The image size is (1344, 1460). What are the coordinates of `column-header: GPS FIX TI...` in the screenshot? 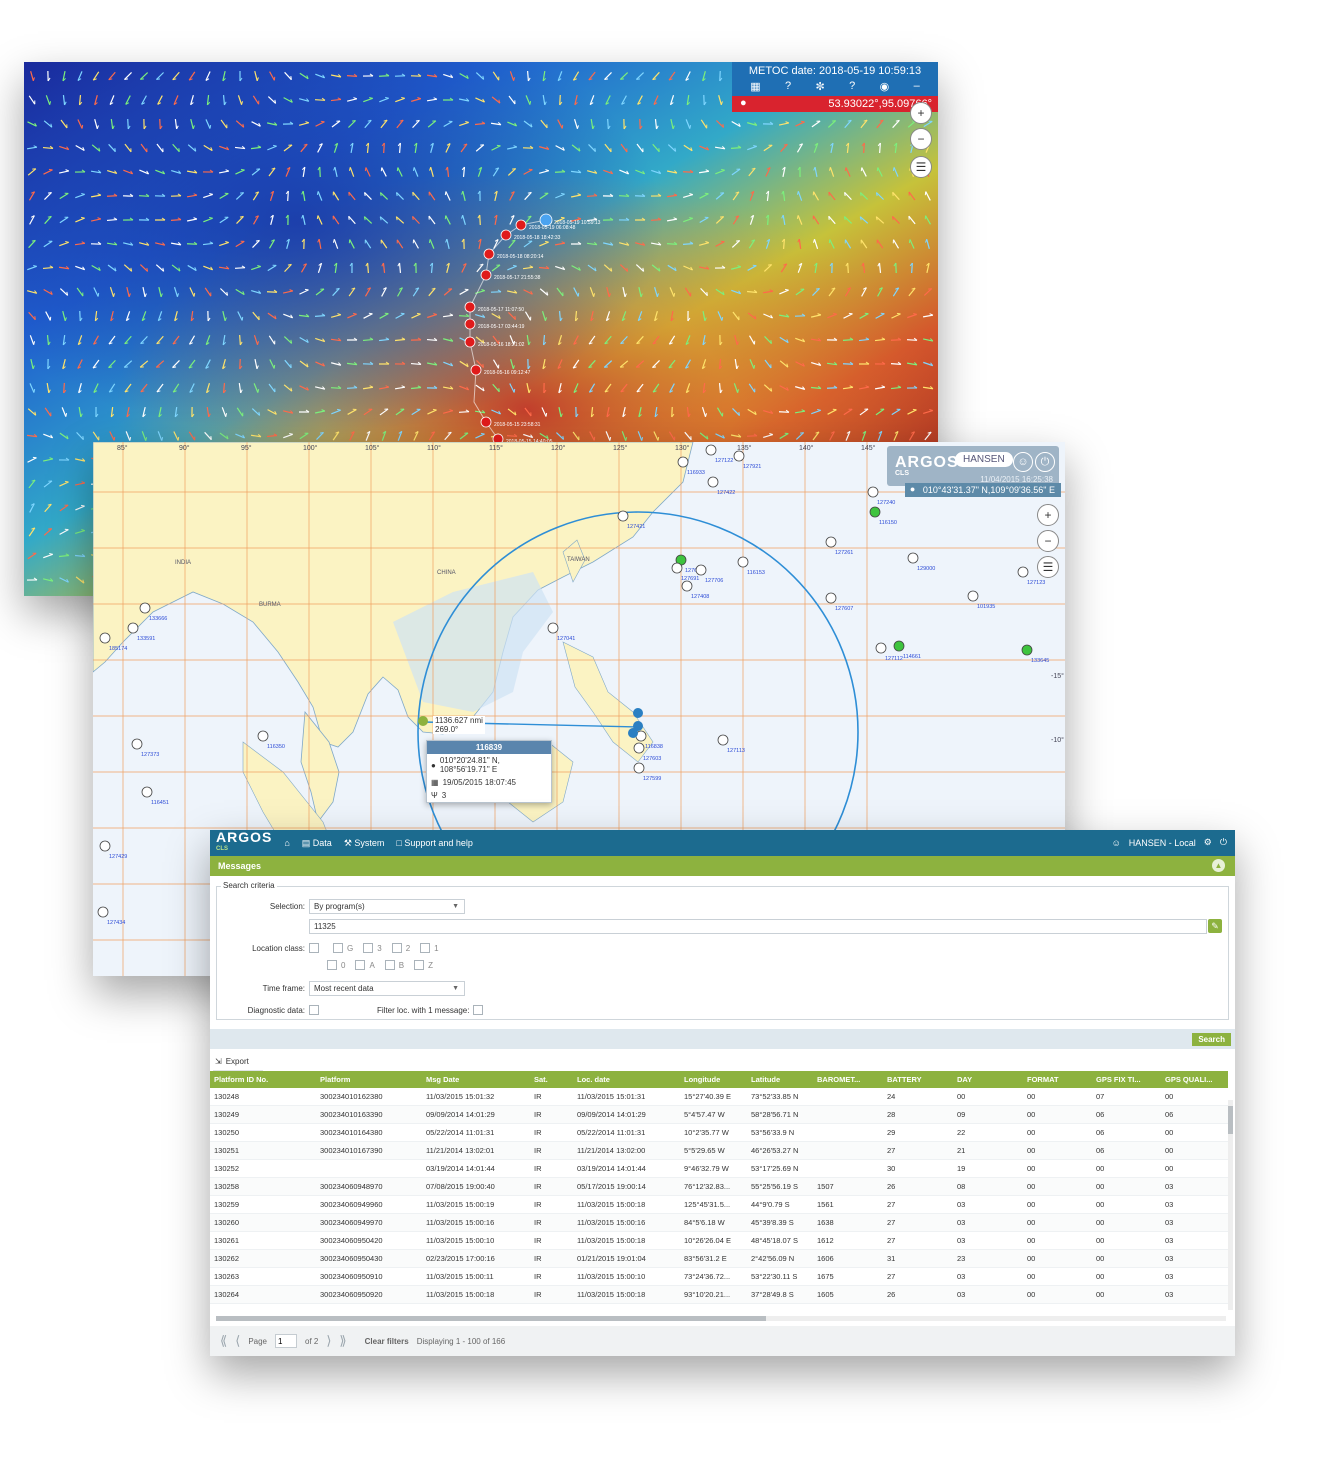 It's located at (1126, 1079).